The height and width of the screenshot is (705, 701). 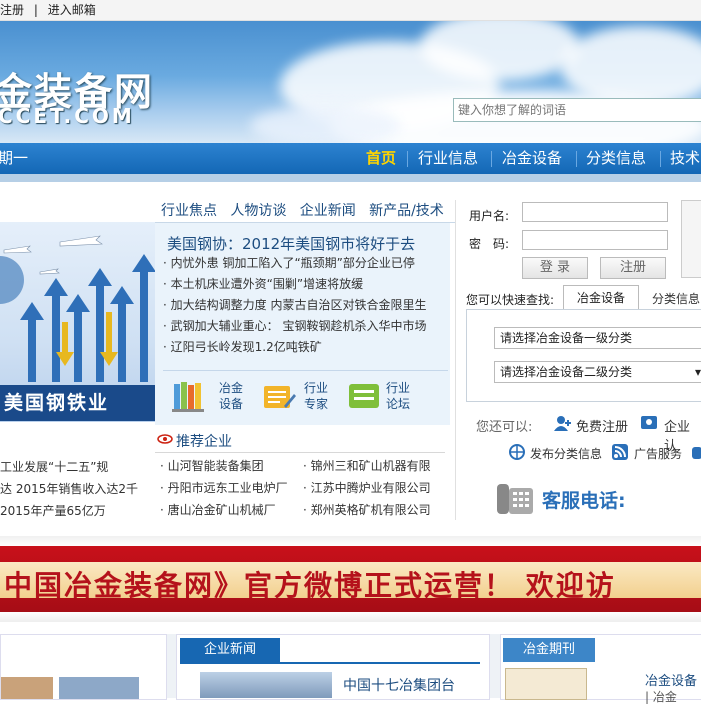 I want to click on quick-search-label: 您可以快速查找:, so click(x=510, y=300).